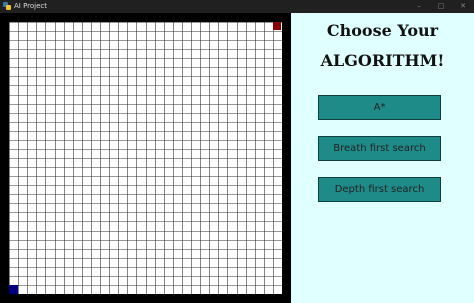 The image size is (474, 303). What do you see at coordinates (463, 6) in the screenshot?
I see `close-button: ✕` at bounding box center [463, 6].